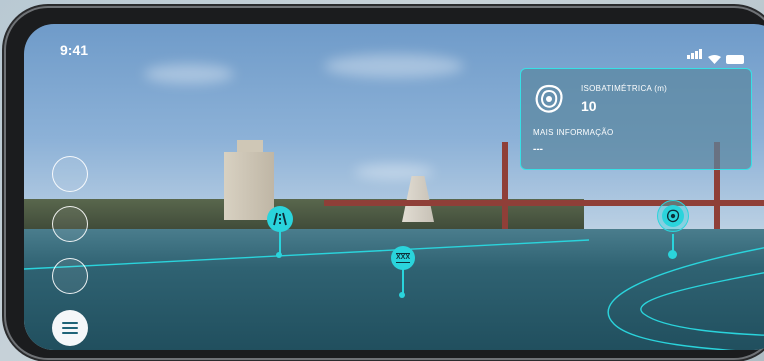  I want to click on signal-icon, so click(695, 55).